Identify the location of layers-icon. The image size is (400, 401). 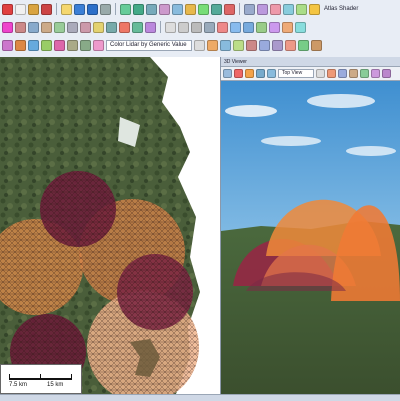
(164, 9).